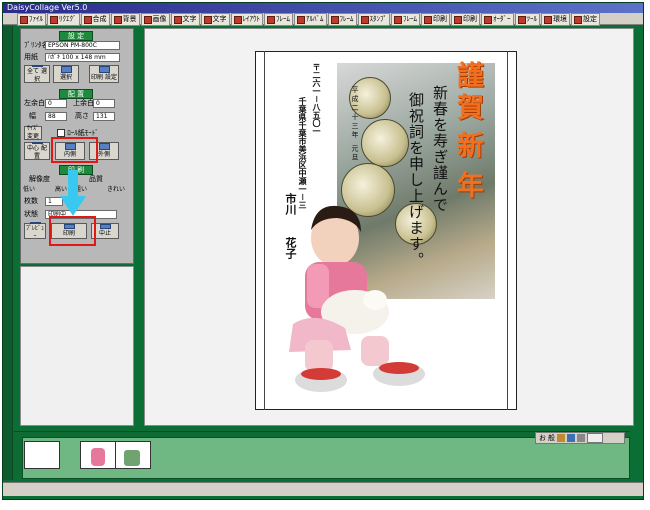  What do you see at coordinates (542, 438) in the screenshot?
I see `bottom-tool-1: お` at bounding box center [542, 438].